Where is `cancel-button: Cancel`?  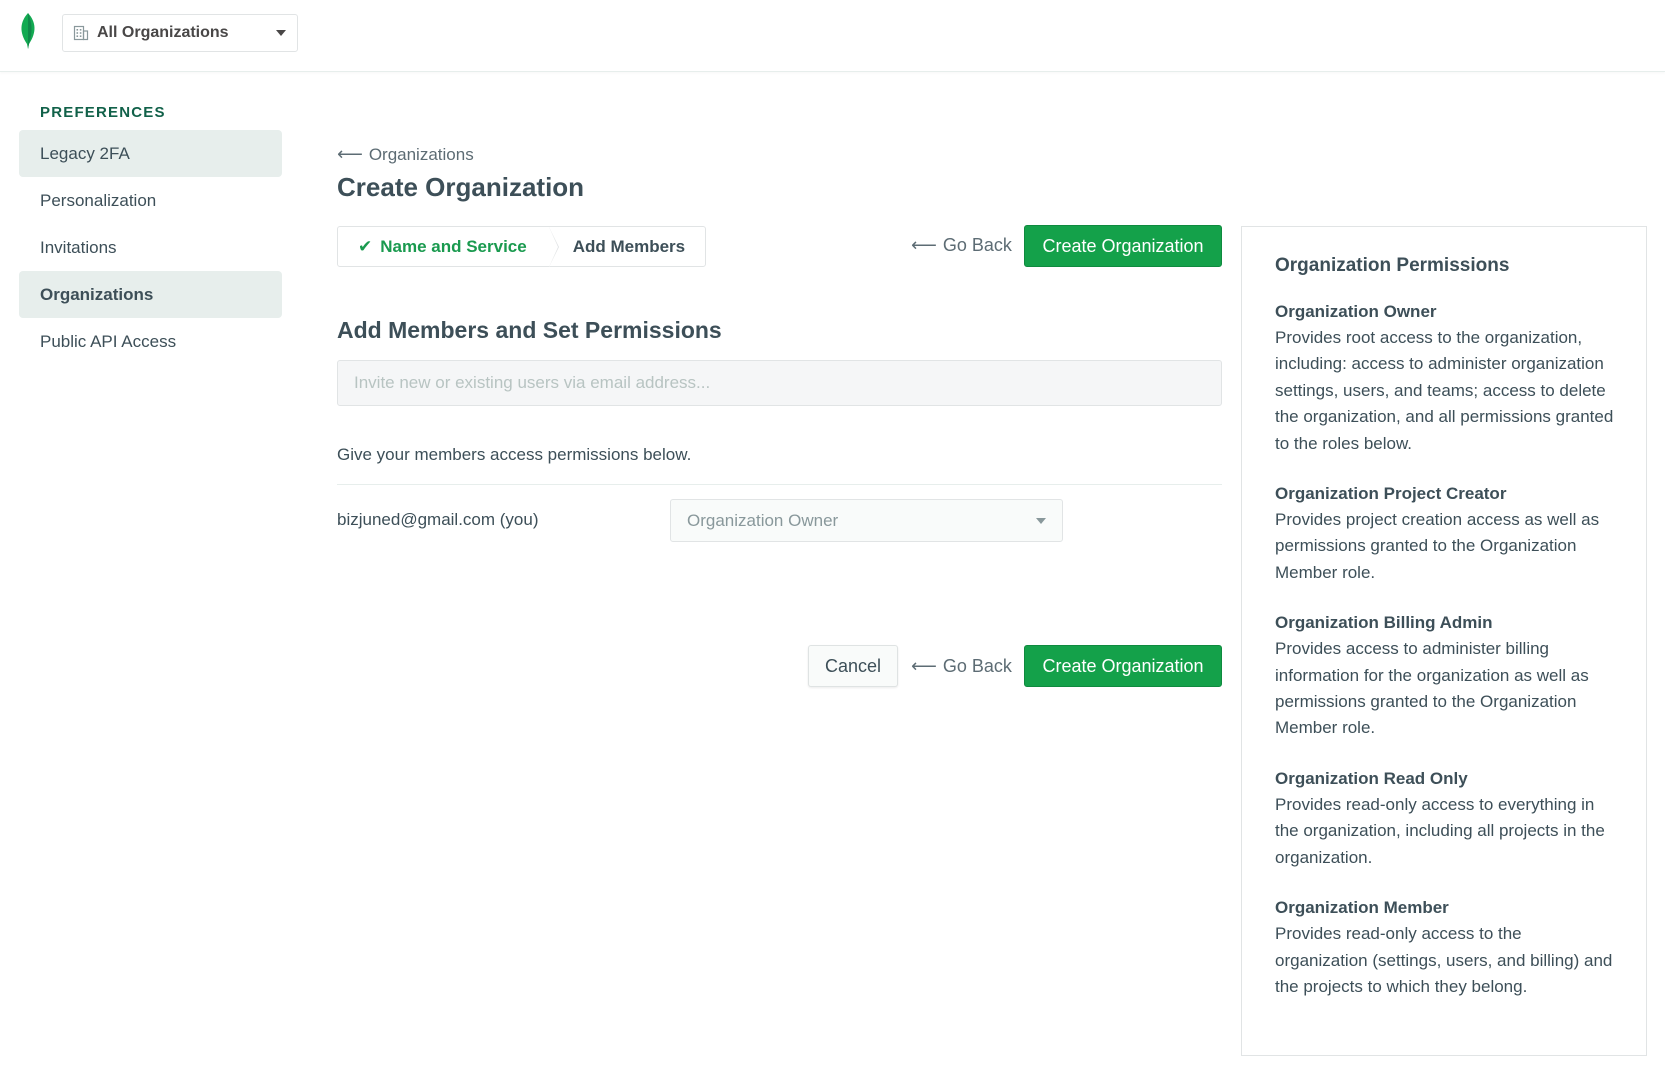 cancel-button: Cancel is located at coordinates (853, 666).